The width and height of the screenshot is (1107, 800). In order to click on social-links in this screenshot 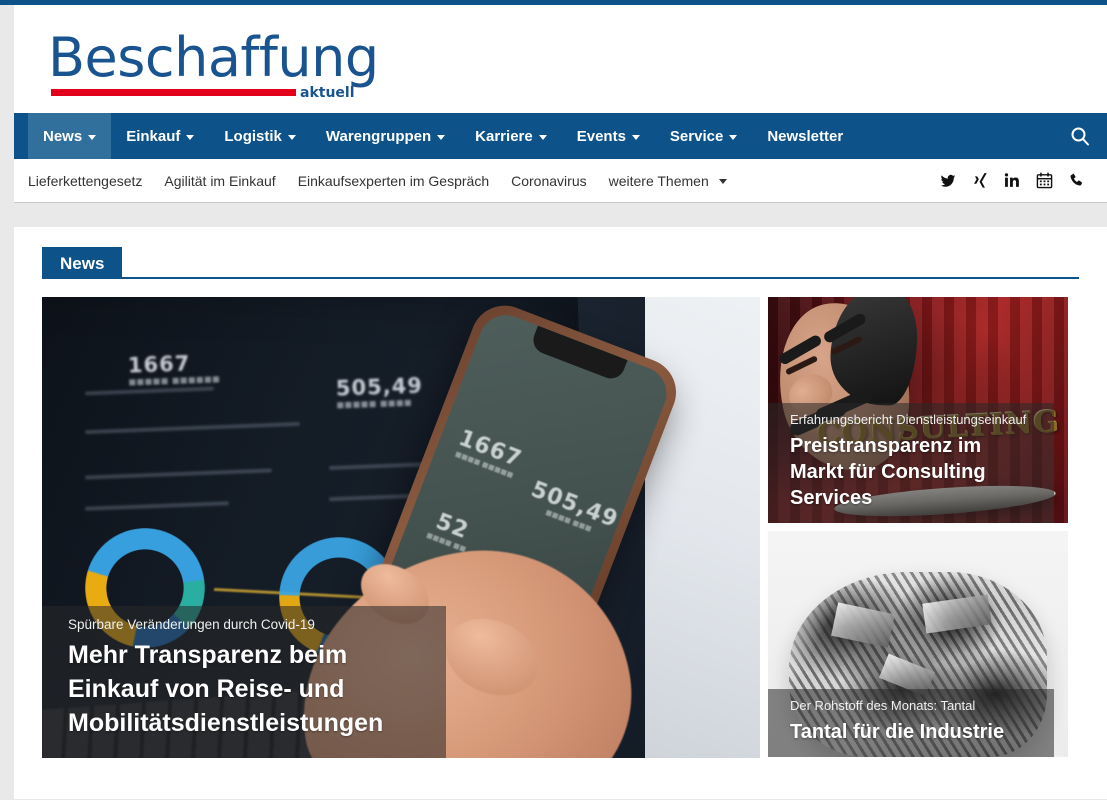, I will do `click(1018, 181)`.